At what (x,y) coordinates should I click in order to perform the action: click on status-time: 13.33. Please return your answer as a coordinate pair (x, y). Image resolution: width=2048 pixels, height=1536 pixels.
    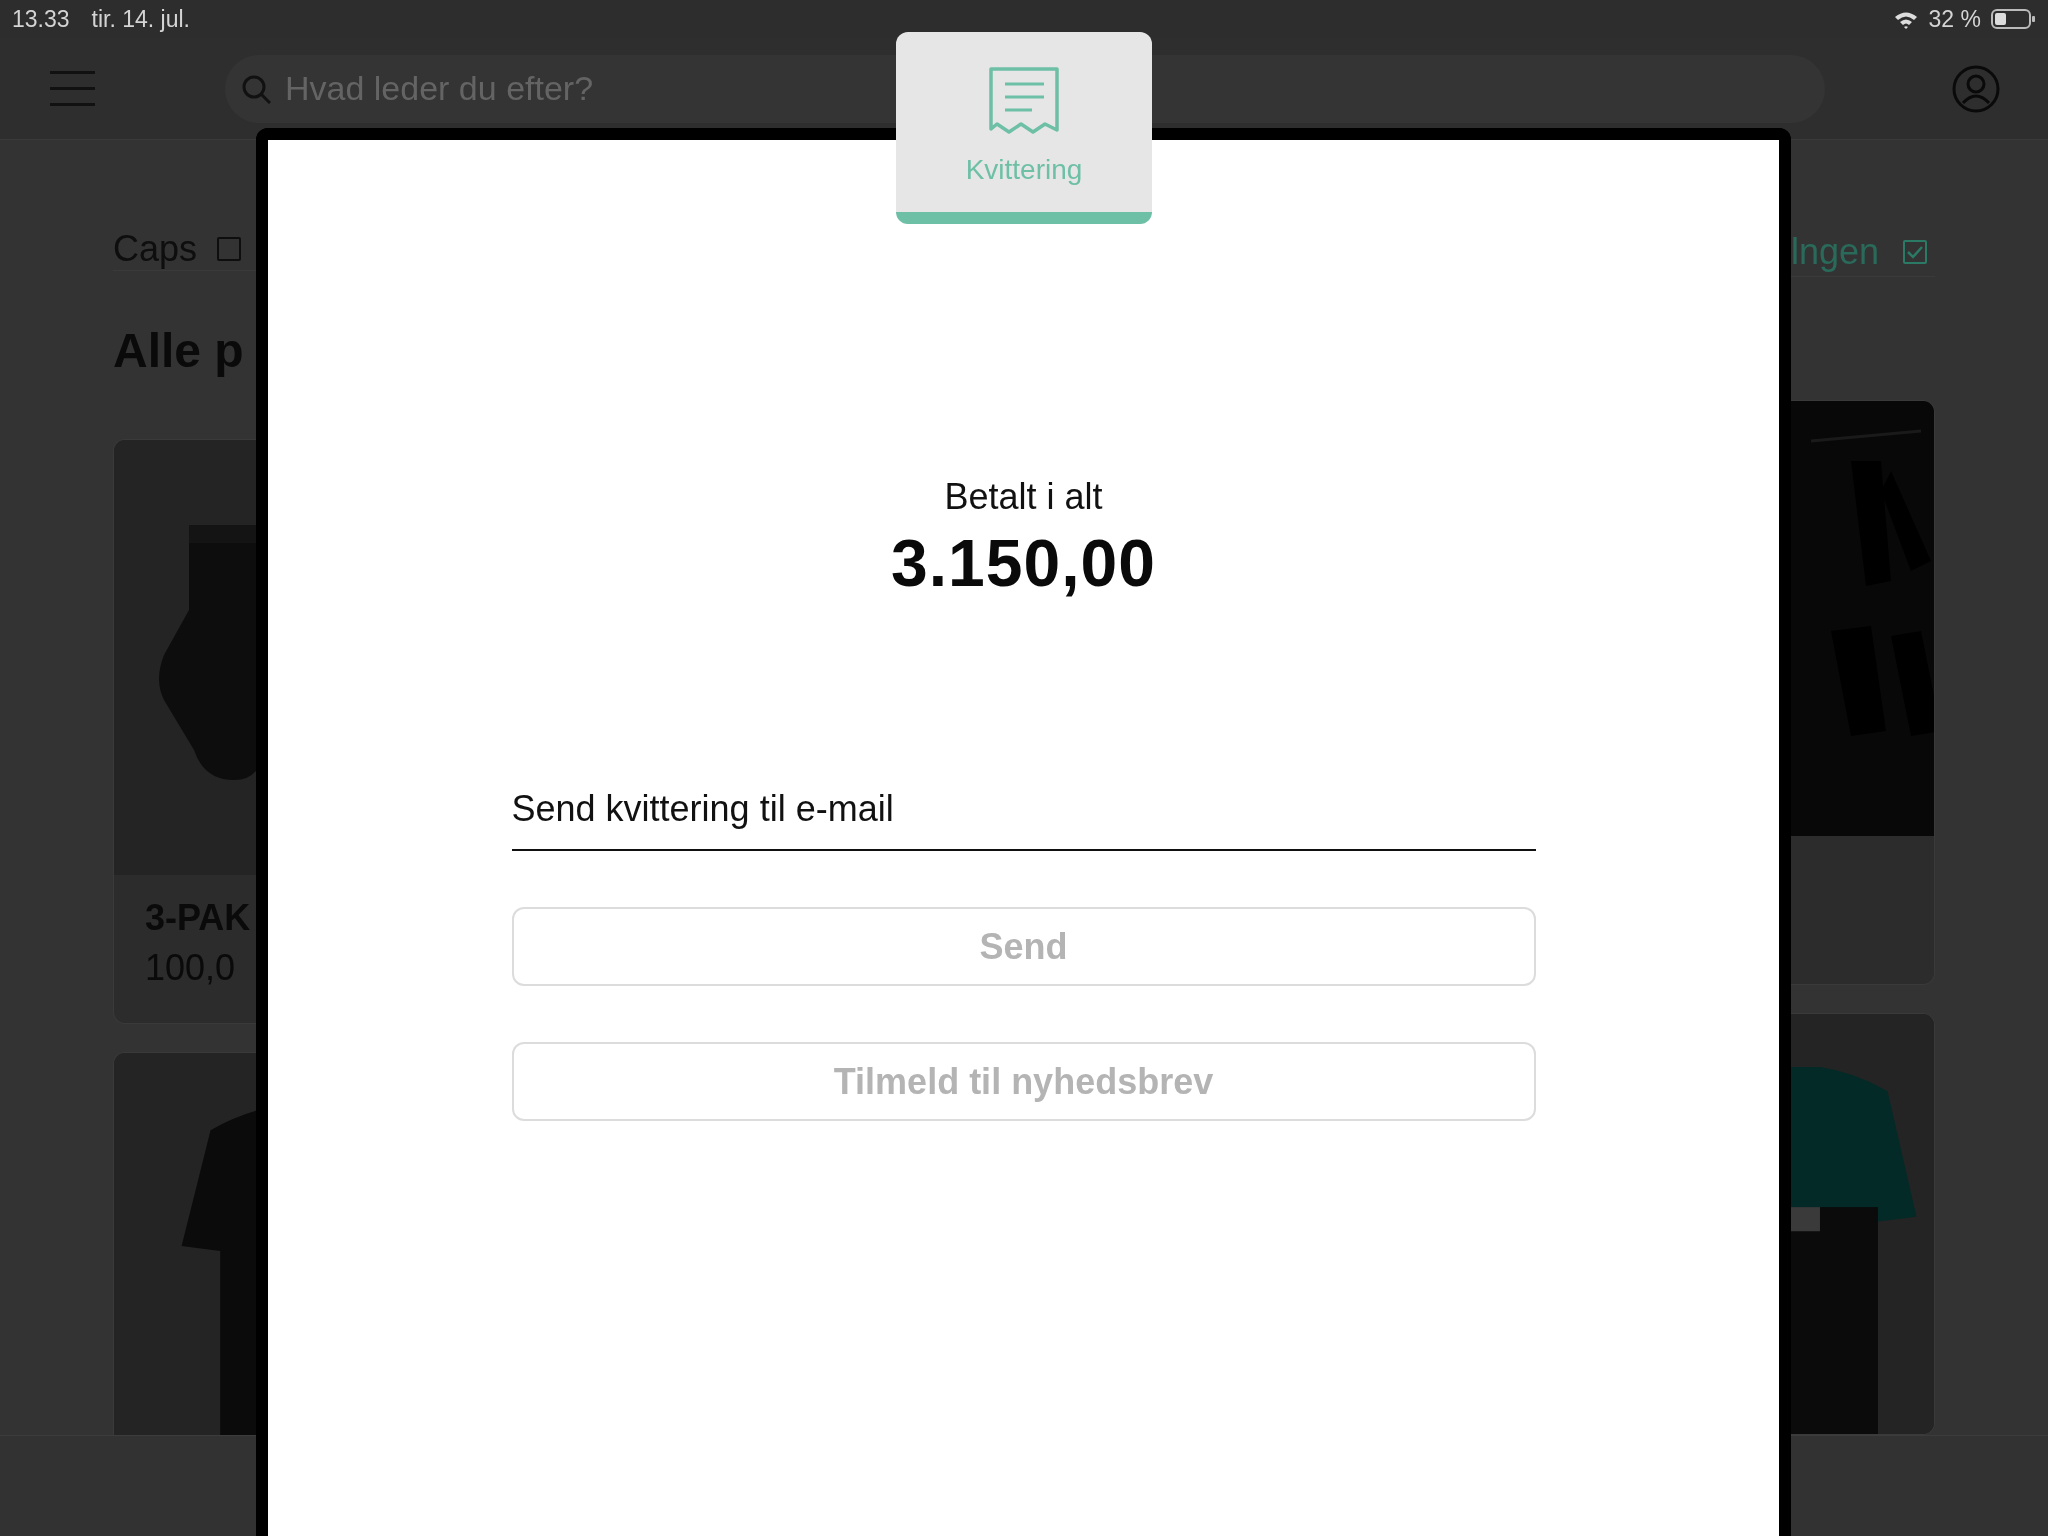
    Looking at the image, I should click on (41, 19).